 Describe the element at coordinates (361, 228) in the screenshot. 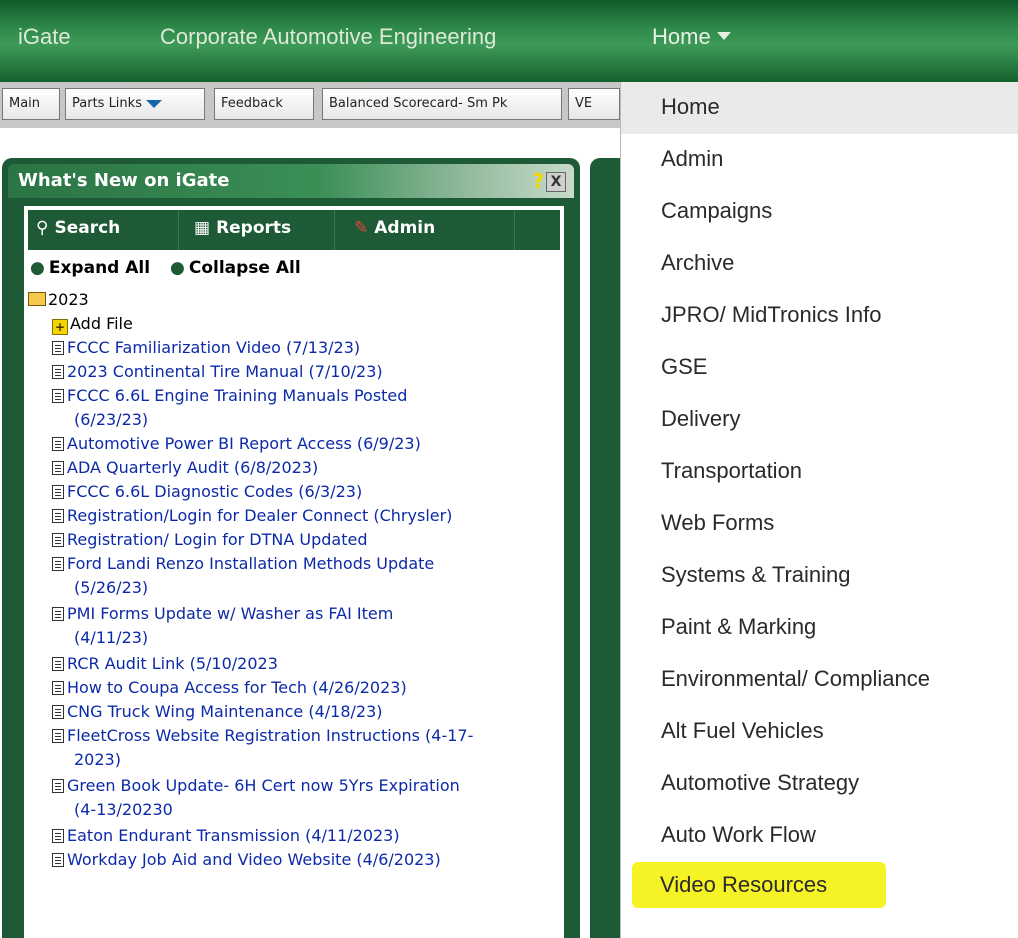

I see `pencil-icon: ✎` at that location.